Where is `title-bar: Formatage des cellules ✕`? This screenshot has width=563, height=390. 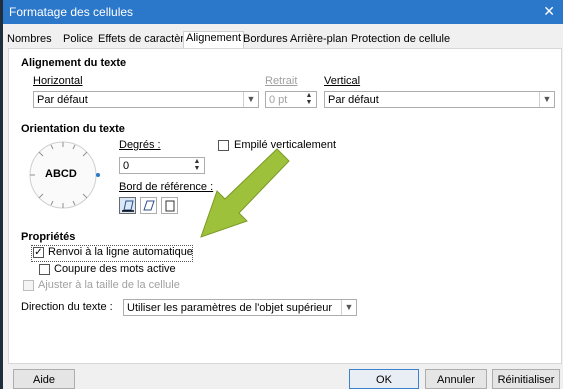 title-bar: Formatage des cellules ✕ is located at coordinates (283, 12).